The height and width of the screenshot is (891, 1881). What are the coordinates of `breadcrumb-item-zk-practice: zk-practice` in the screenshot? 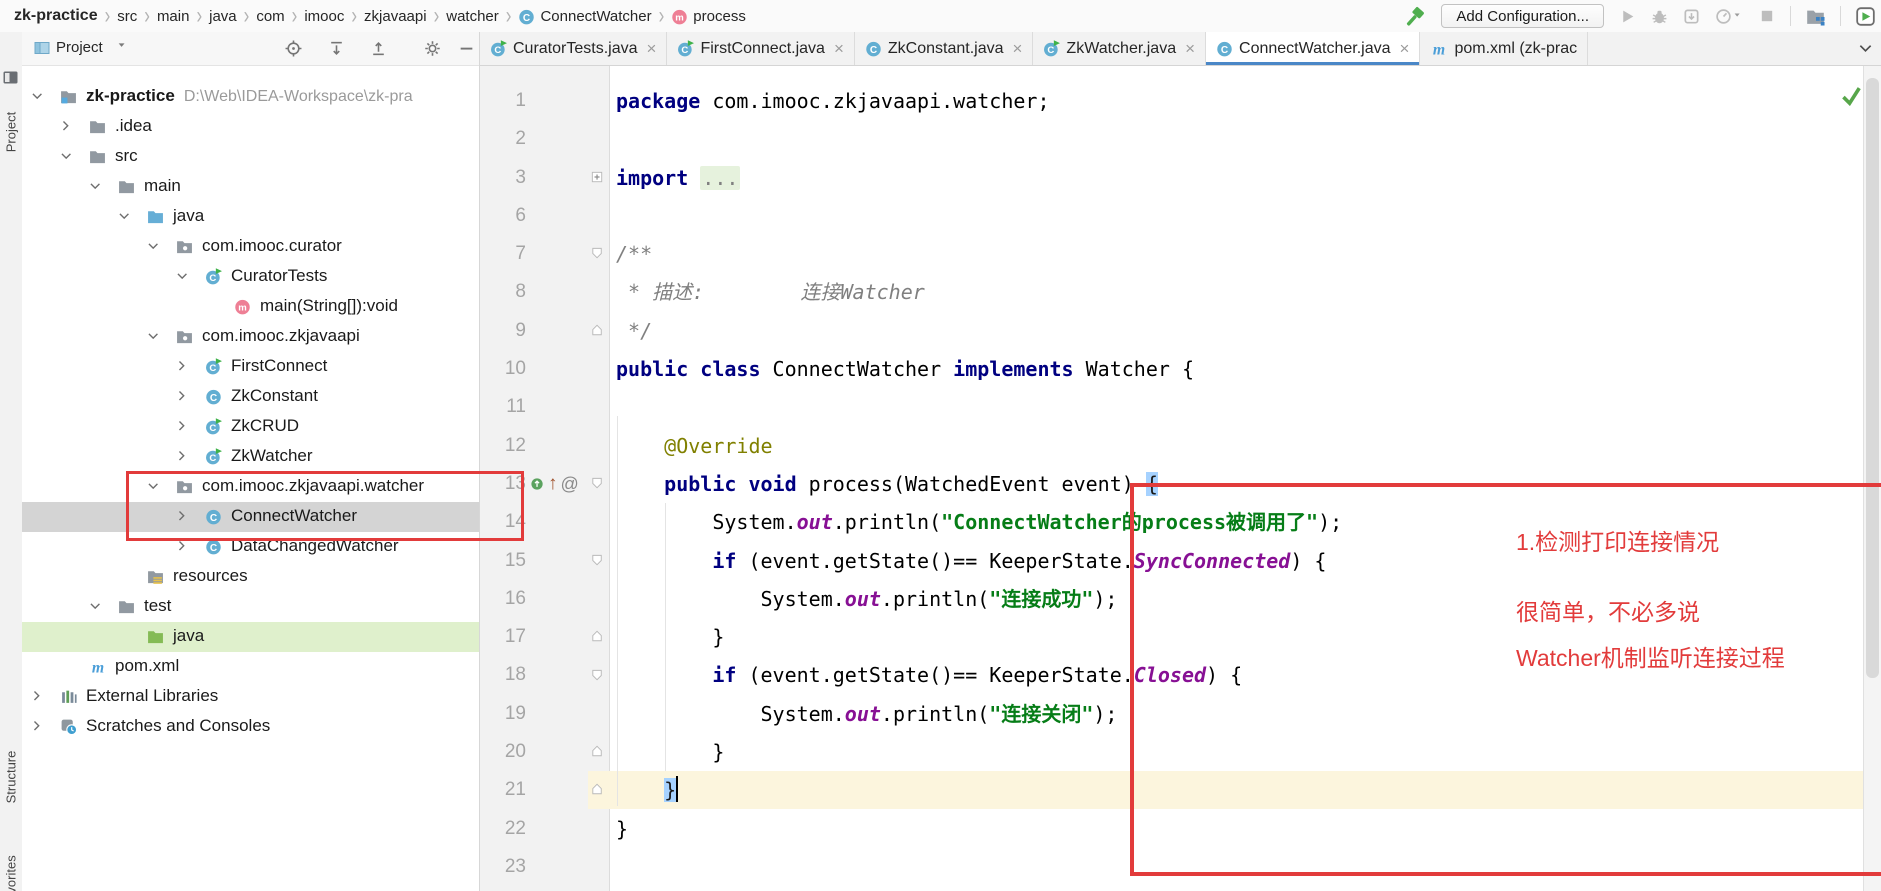 It's located at (56, 16).